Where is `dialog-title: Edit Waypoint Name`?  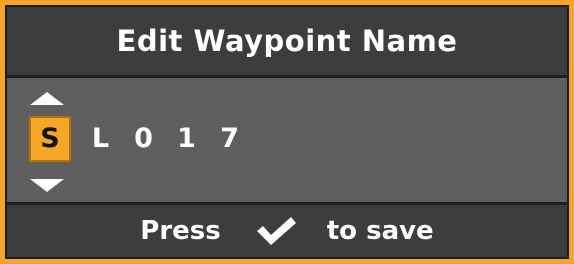
dialog-title: Edit Waypoint Name is located at coordinates (287, 41).